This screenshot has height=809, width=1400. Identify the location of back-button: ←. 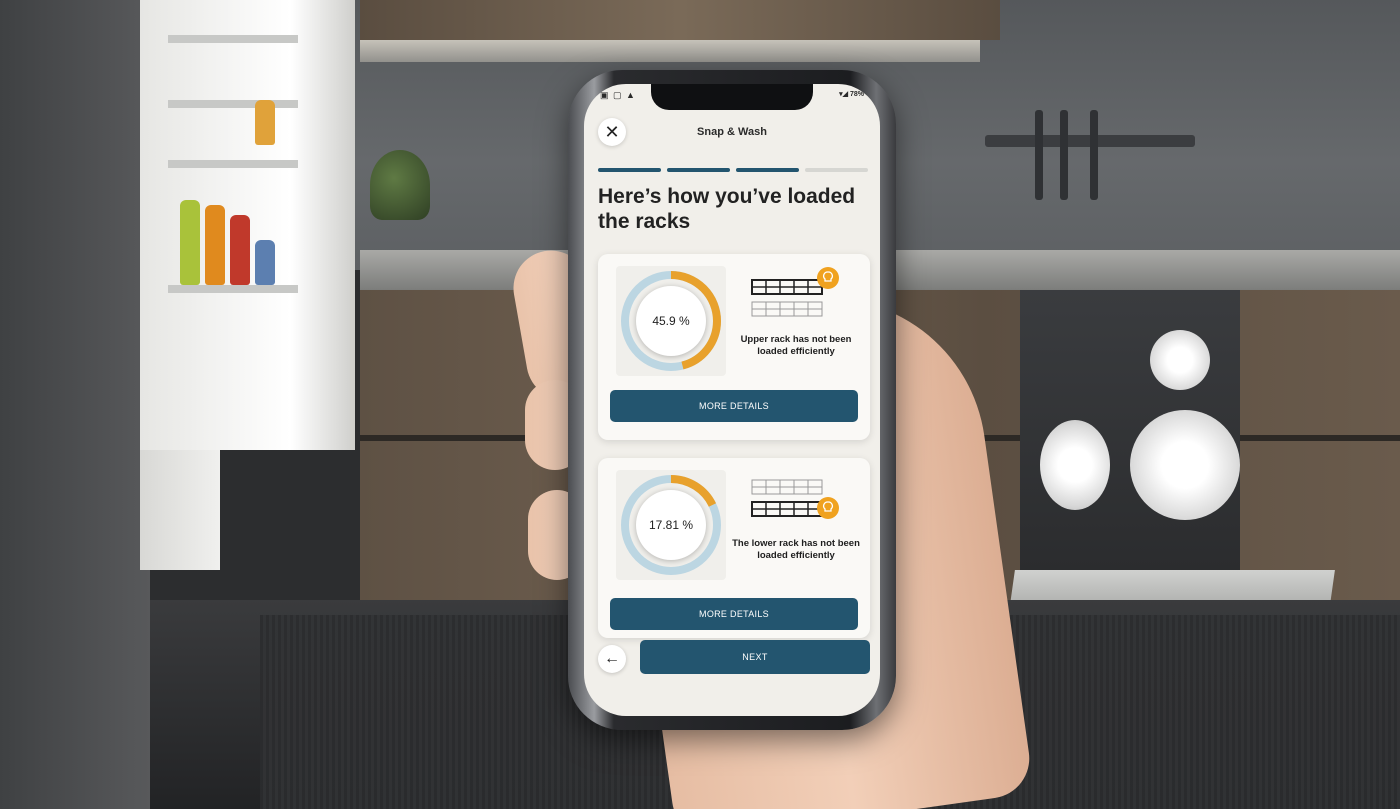
(612, 659).